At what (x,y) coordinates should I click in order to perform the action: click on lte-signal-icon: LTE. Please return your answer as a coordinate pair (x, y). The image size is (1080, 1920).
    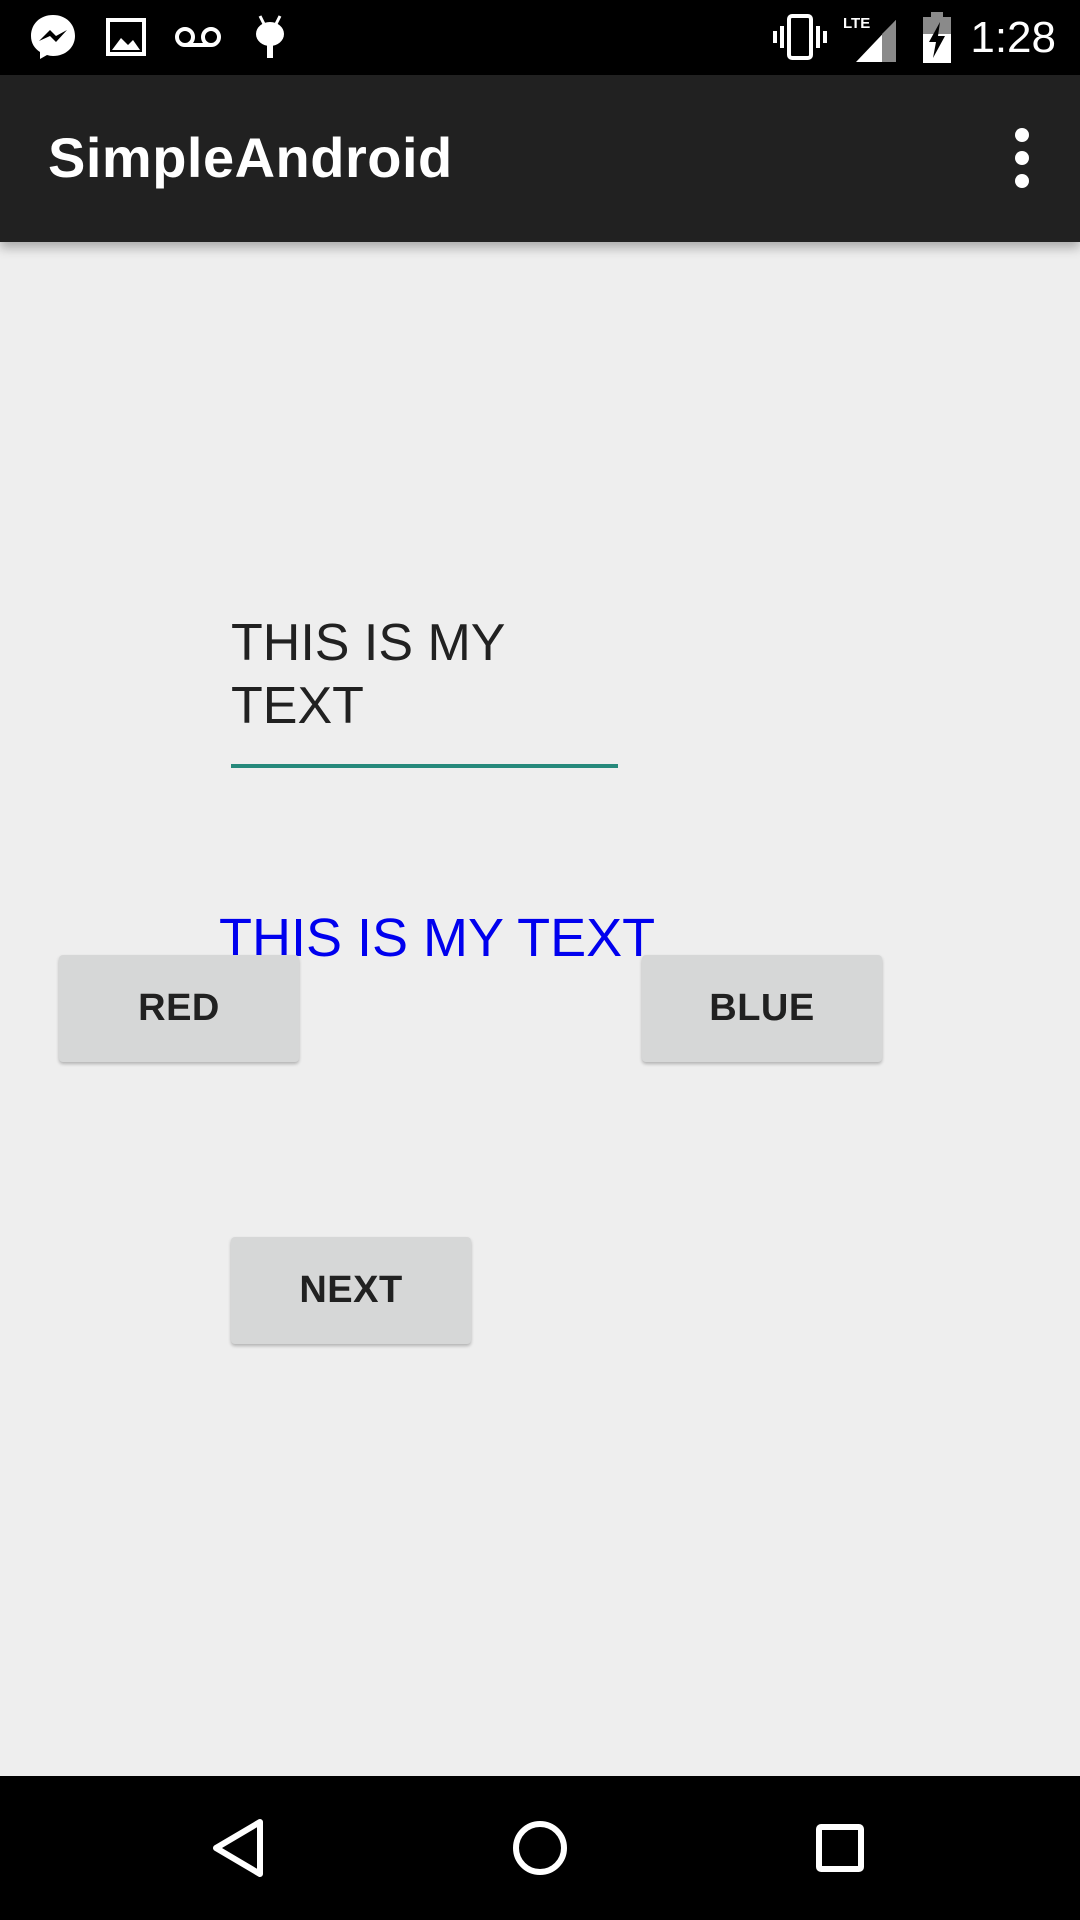
    Looking at the image, I should click on (869, 38).